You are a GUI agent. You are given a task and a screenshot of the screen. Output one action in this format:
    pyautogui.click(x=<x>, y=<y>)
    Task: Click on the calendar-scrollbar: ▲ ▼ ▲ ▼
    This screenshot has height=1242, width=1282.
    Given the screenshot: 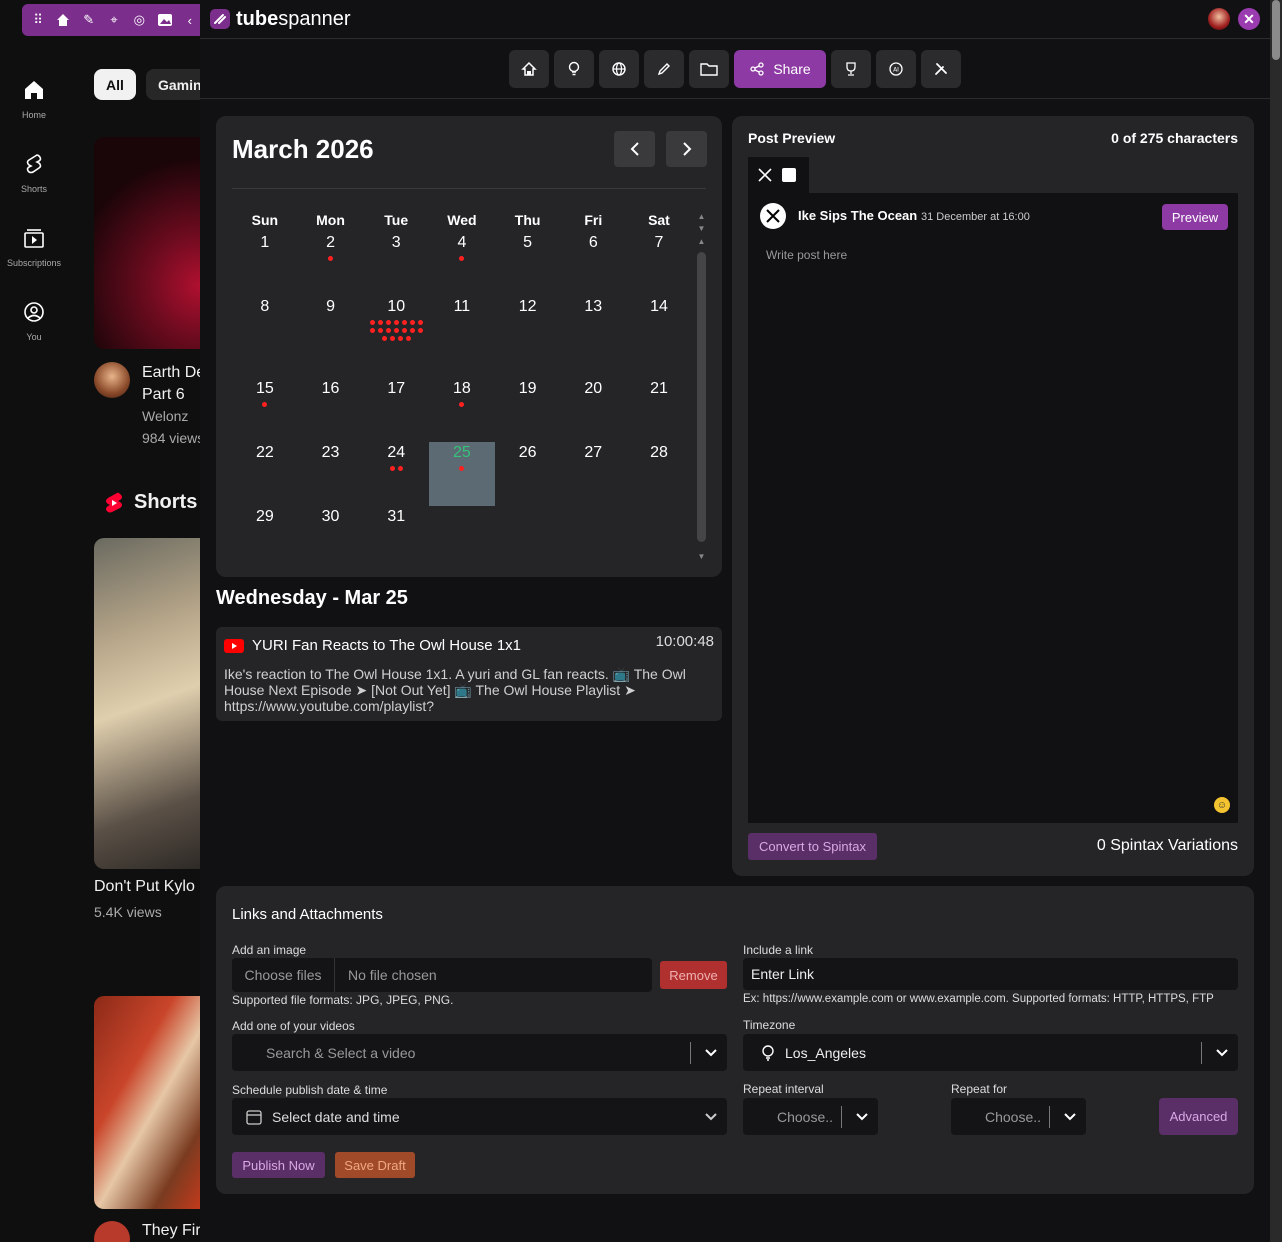 What is the action you would take?
    pyautogui.click(x=701, y=387)
    